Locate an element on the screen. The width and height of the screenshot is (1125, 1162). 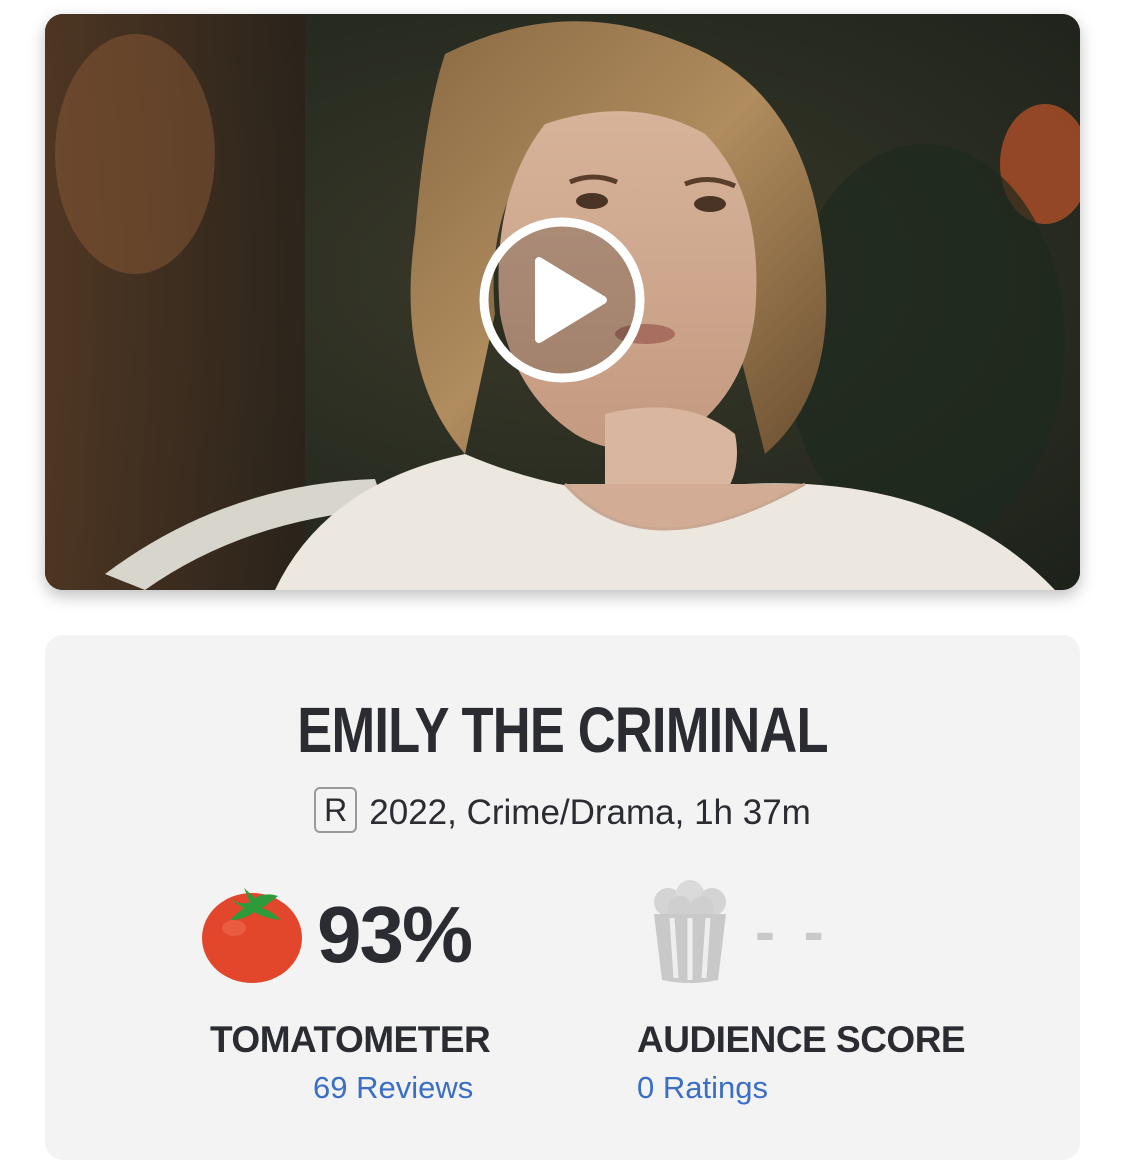
audience-score-label: AUDIENCE SCORE is located at coordinates (801, 1039).